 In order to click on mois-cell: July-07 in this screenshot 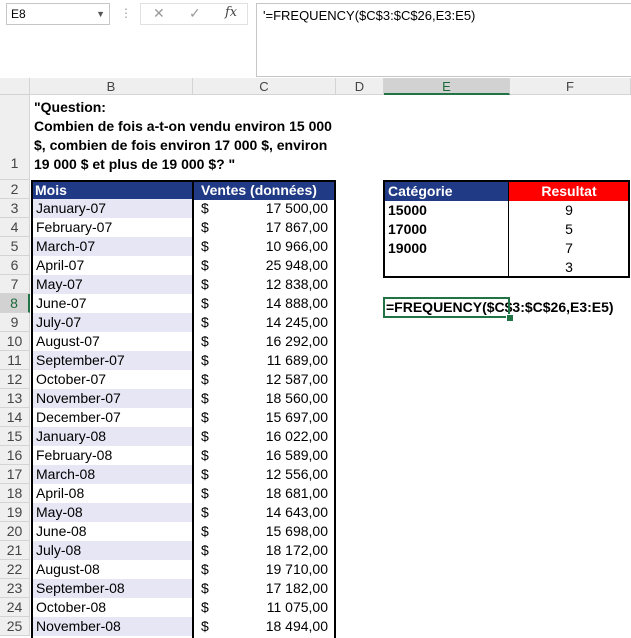, I will do `click(112, 322)`.